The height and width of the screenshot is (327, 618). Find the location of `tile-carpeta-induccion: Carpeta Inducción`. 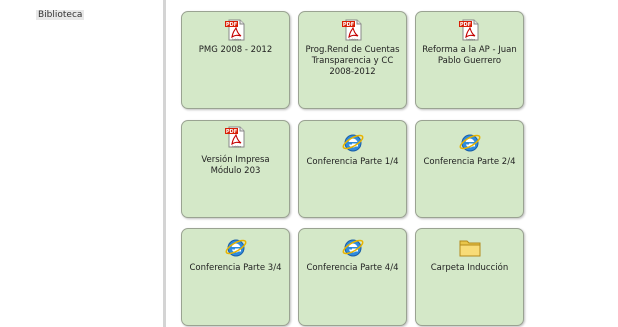

tile-carpeta-induccion: Carpeta Inducción is located at coordinates (469, 277).